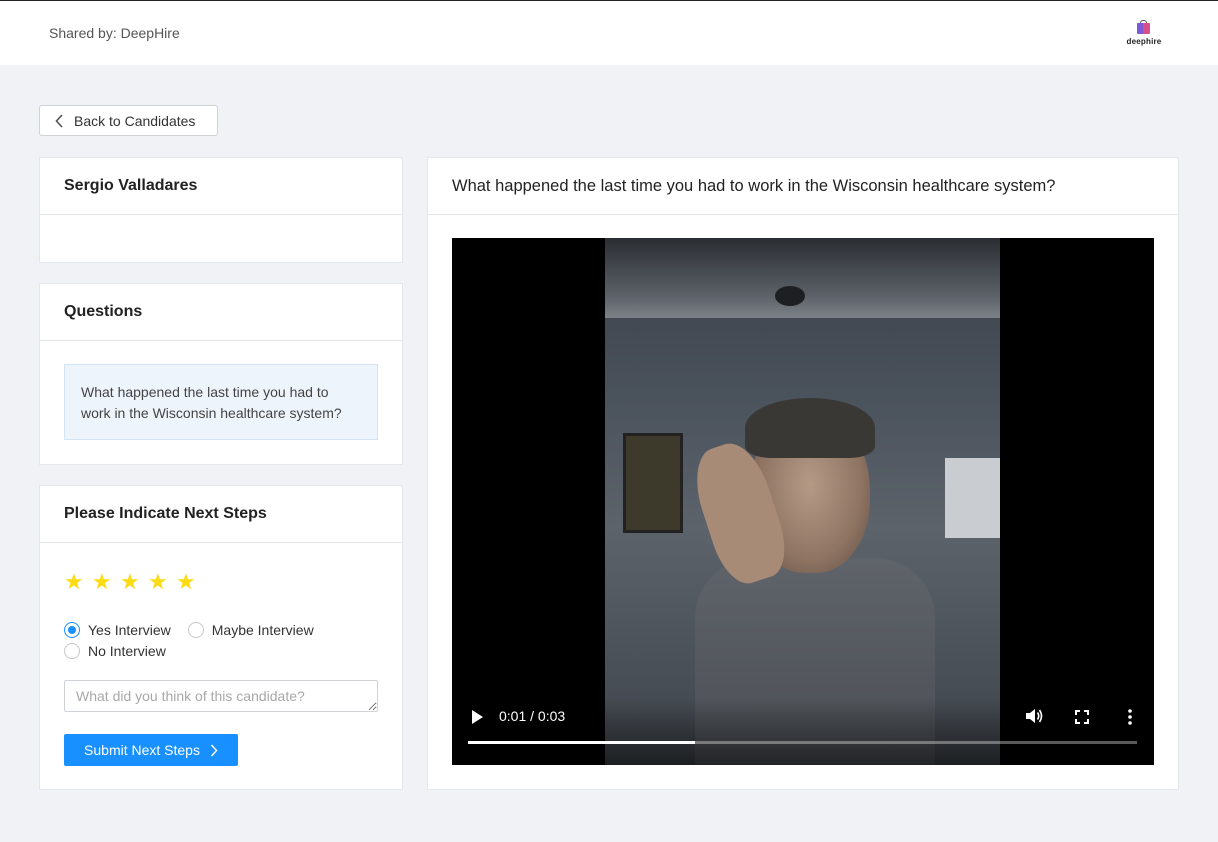 This screenshot has height=842, width=1218. Describe the element at coordinates (582, 742) in the screenshot. I see `video-progress-fill` at that location.